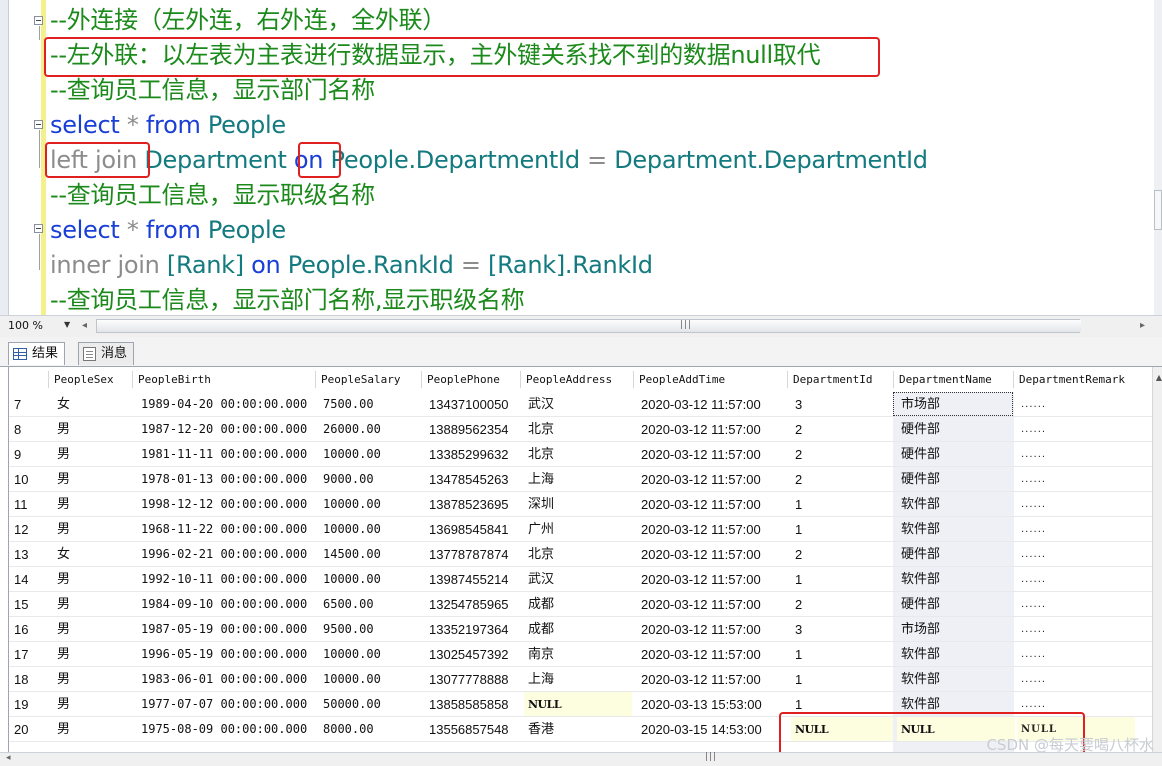 The image size is (1162, 766). I want to click on cell-birth: 1998-12-12 00:00:00.000, so click(224, 504).